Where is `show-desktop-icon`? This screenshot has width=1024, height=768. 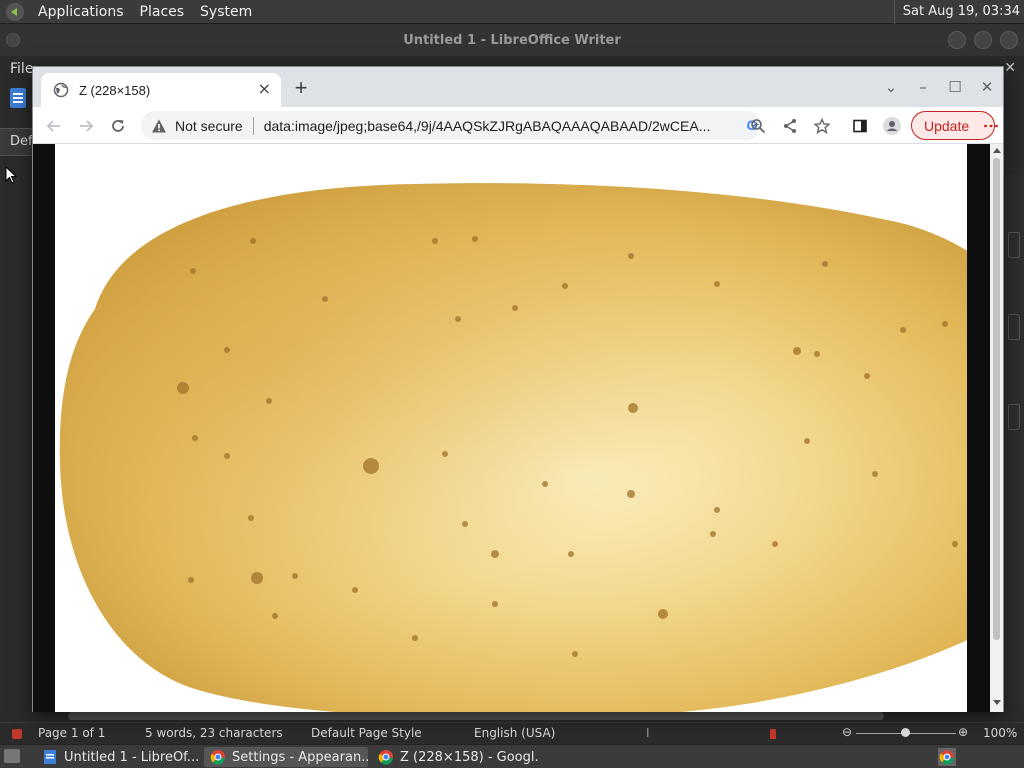 show-desktop-icon is located at coordinates (12, 756).